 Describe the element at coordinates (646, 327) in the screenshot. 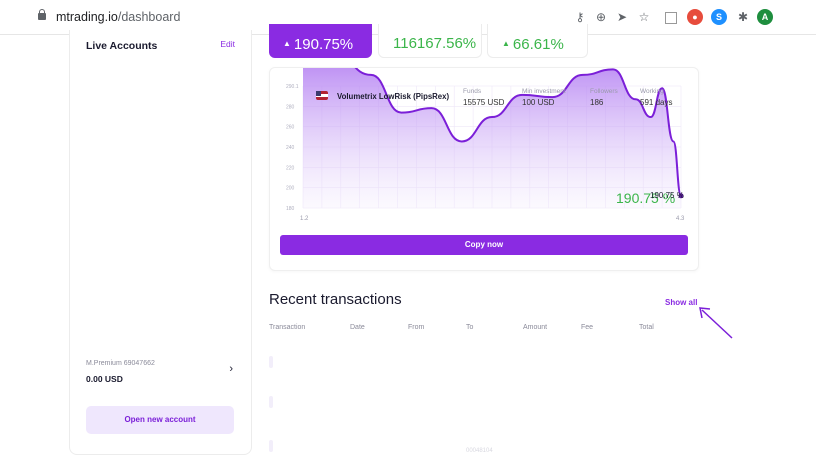

I see `column-header: Total` at that location.